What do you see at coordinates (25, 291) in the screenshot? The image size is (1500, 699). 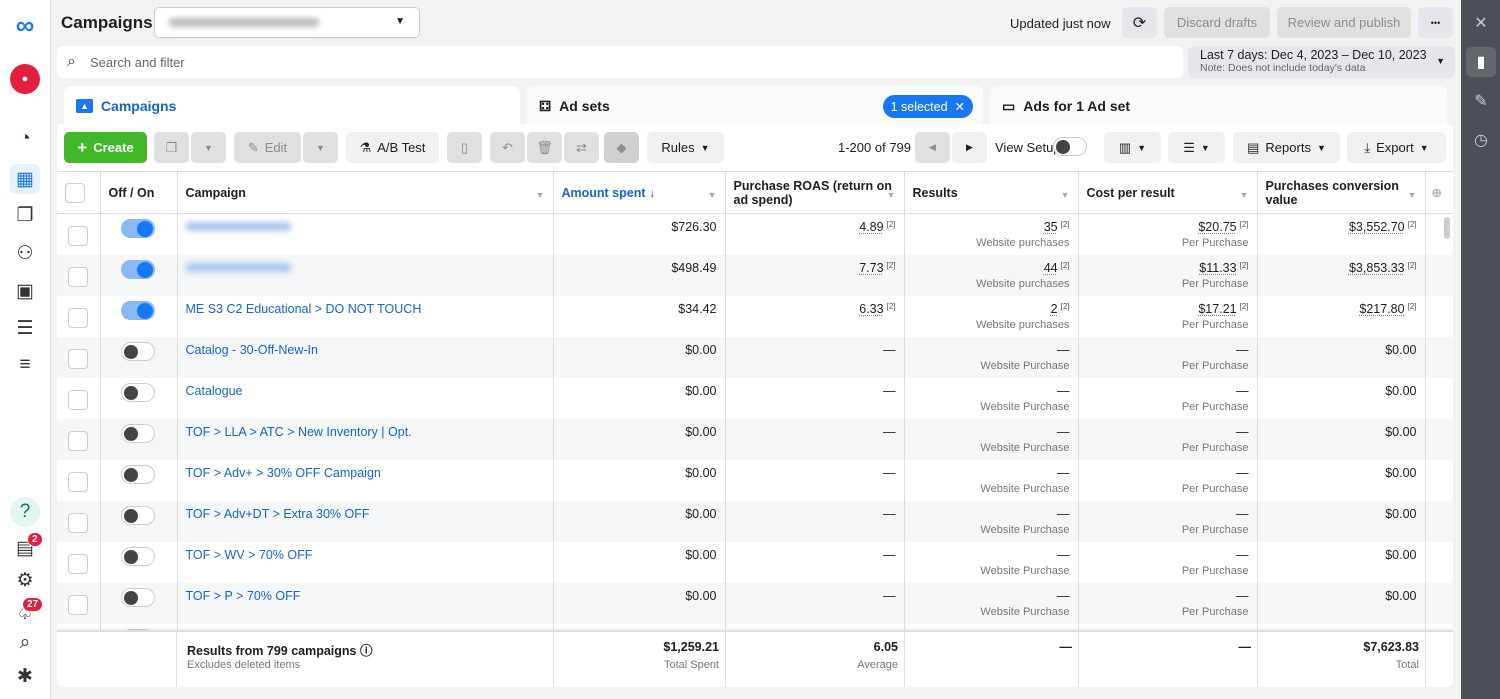 I see `creative-icon: ▣` at bounding box center [25, 291].